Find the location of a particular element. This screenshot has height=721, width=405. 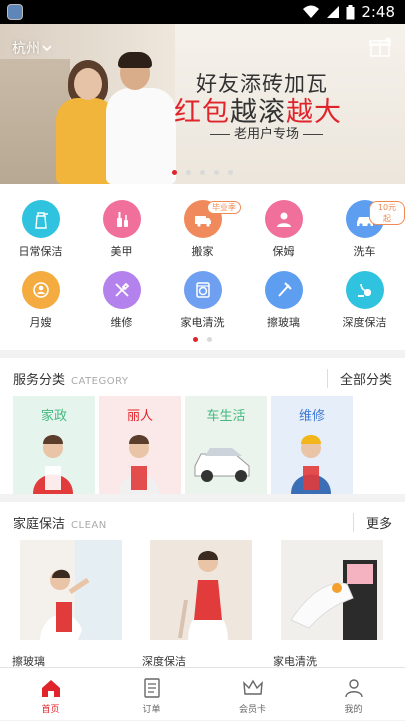

category-card: 家政 is located at coordinates (54, 445).